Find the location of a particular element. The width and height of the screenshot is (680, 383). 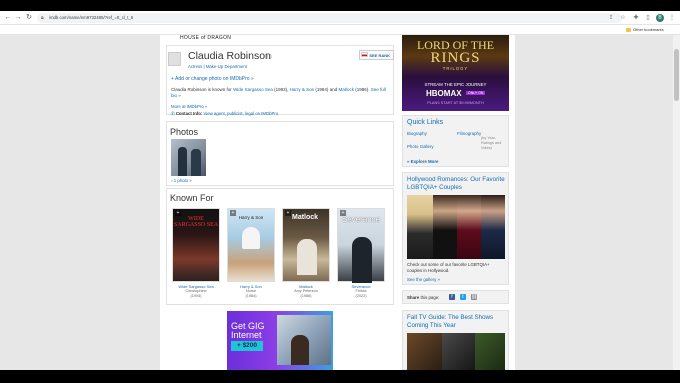

photo-thumbnail is located at coordinates (188, 157).